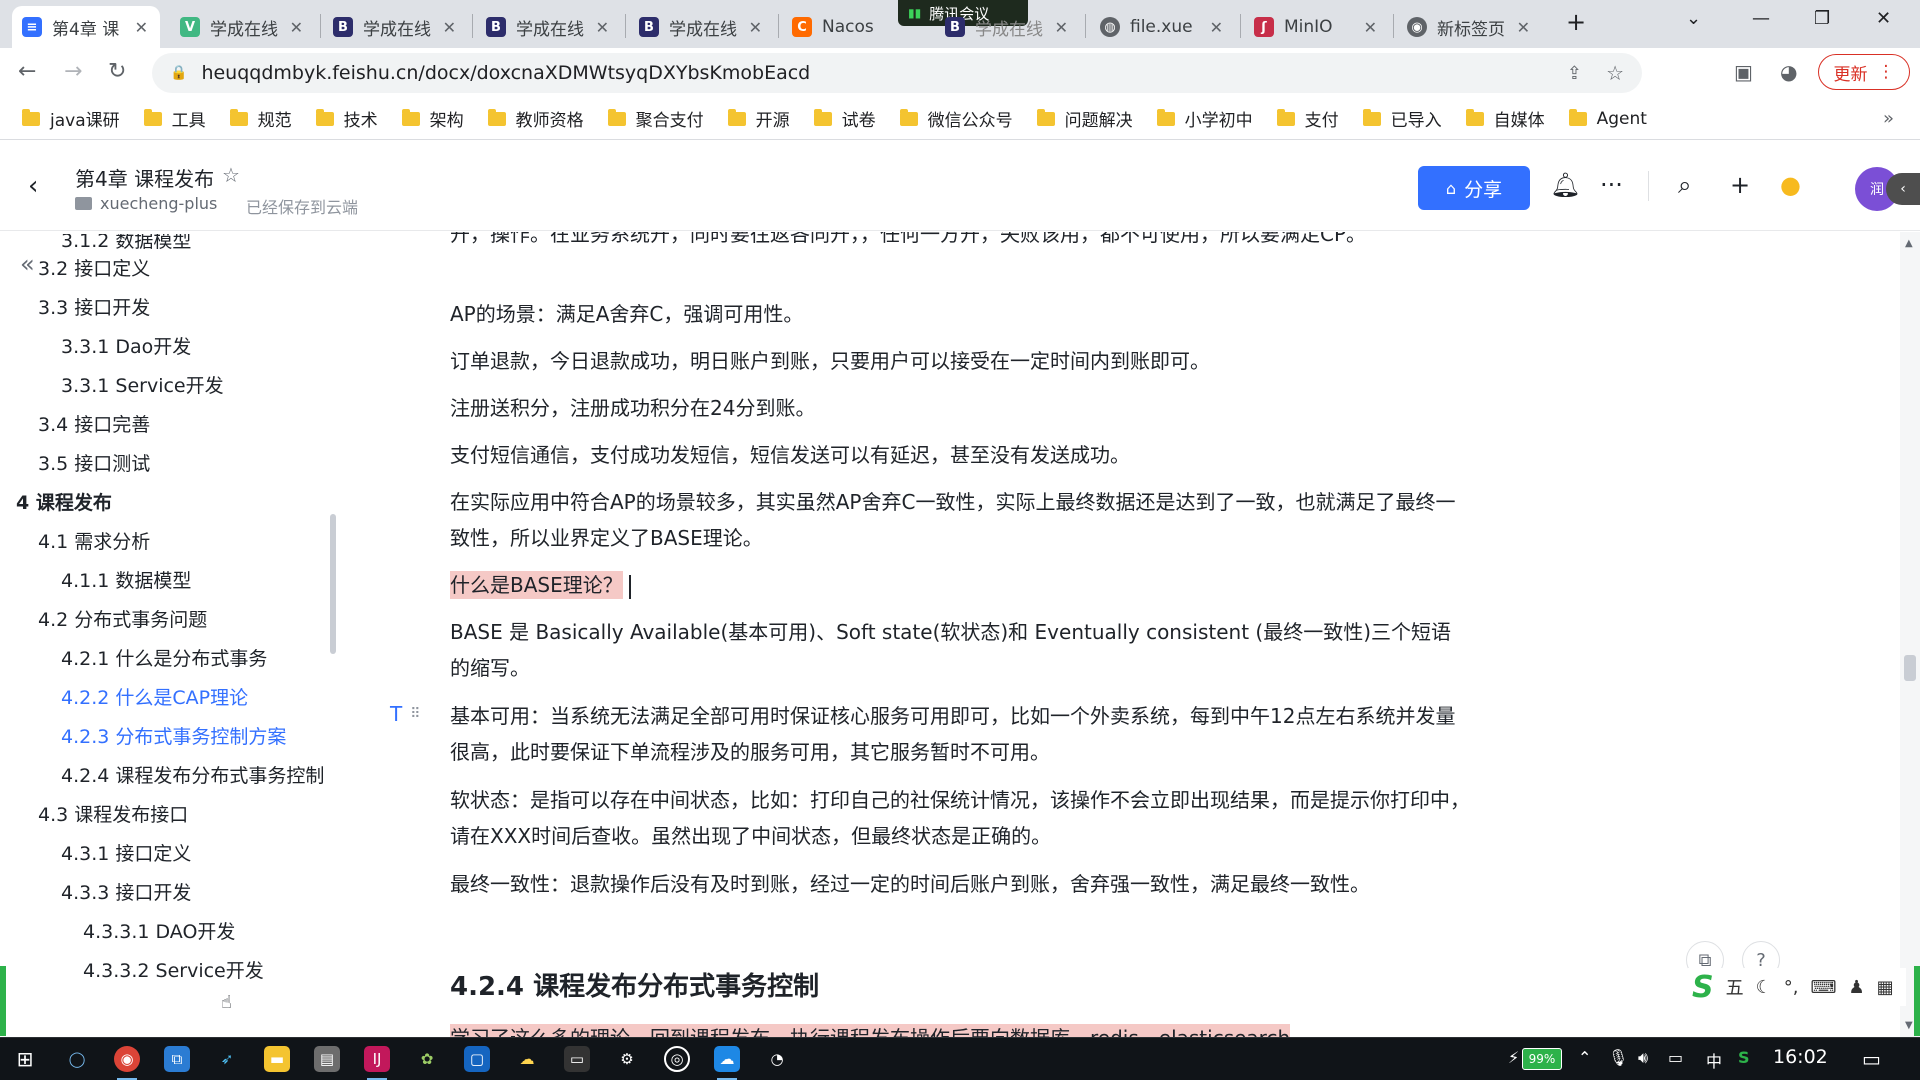 The width and height of the screenshot is (1920, 1080). I want to click on bookmark-item: 已导入, so click(1402, 118).